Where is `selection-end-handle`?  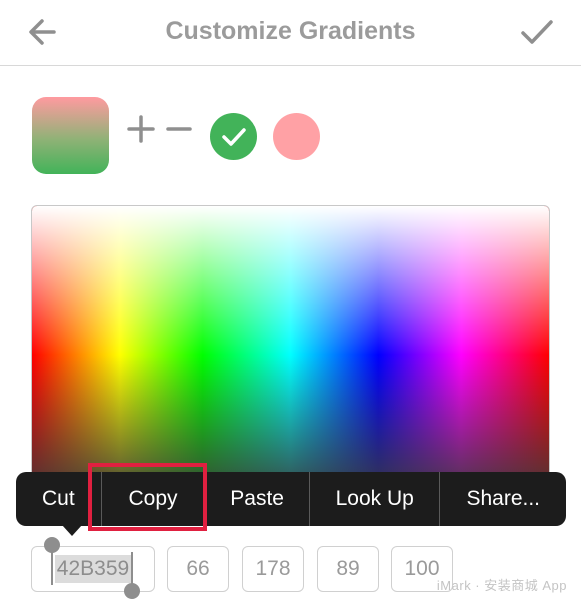
selection-end-handle is located at coordinates (132, 591).